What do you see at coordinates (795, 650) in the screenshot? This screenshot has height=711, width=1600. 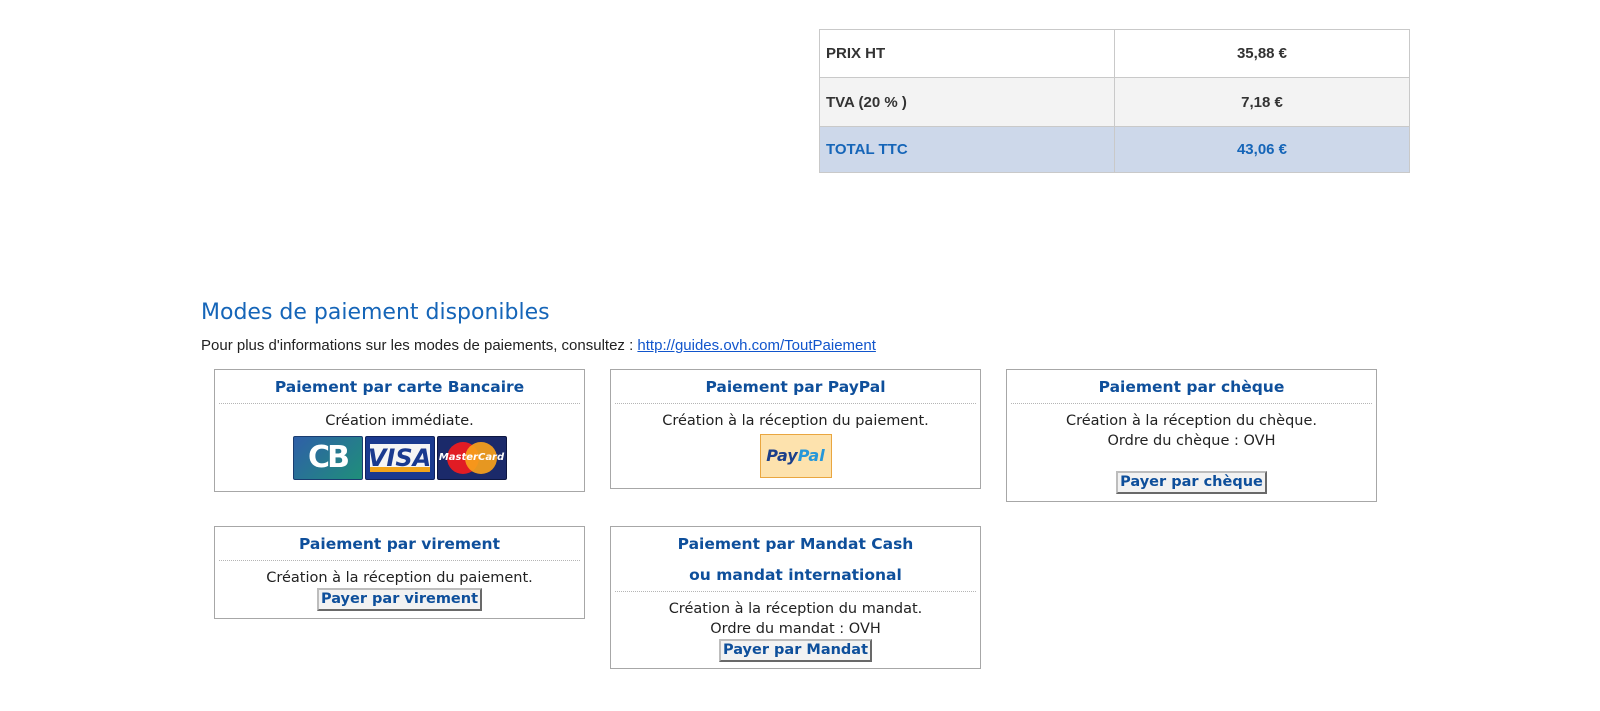 I see `pay-by-mandat-button: Payer par Mandat` at bounding box center [795, 650].